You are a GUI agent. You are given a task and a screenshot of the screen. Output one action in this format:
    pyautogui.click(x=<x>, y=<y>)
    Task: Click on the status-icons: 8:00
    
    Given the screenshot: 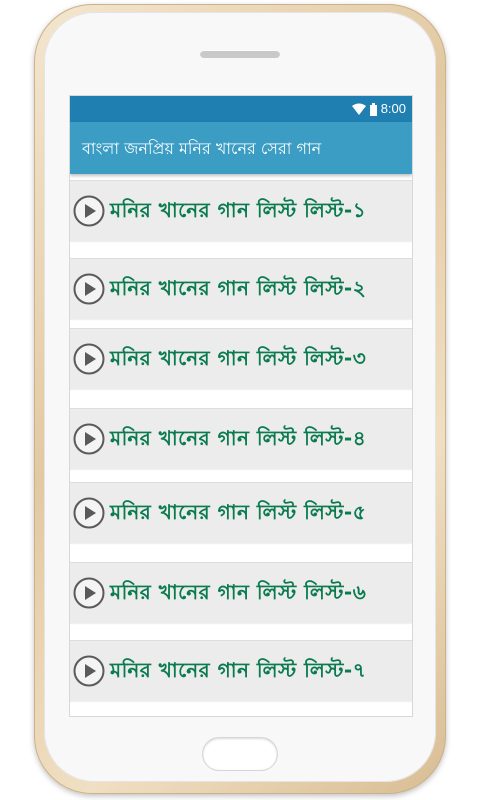 What is the action you would take?
    pyautogui.click(x=378, y=109)
    